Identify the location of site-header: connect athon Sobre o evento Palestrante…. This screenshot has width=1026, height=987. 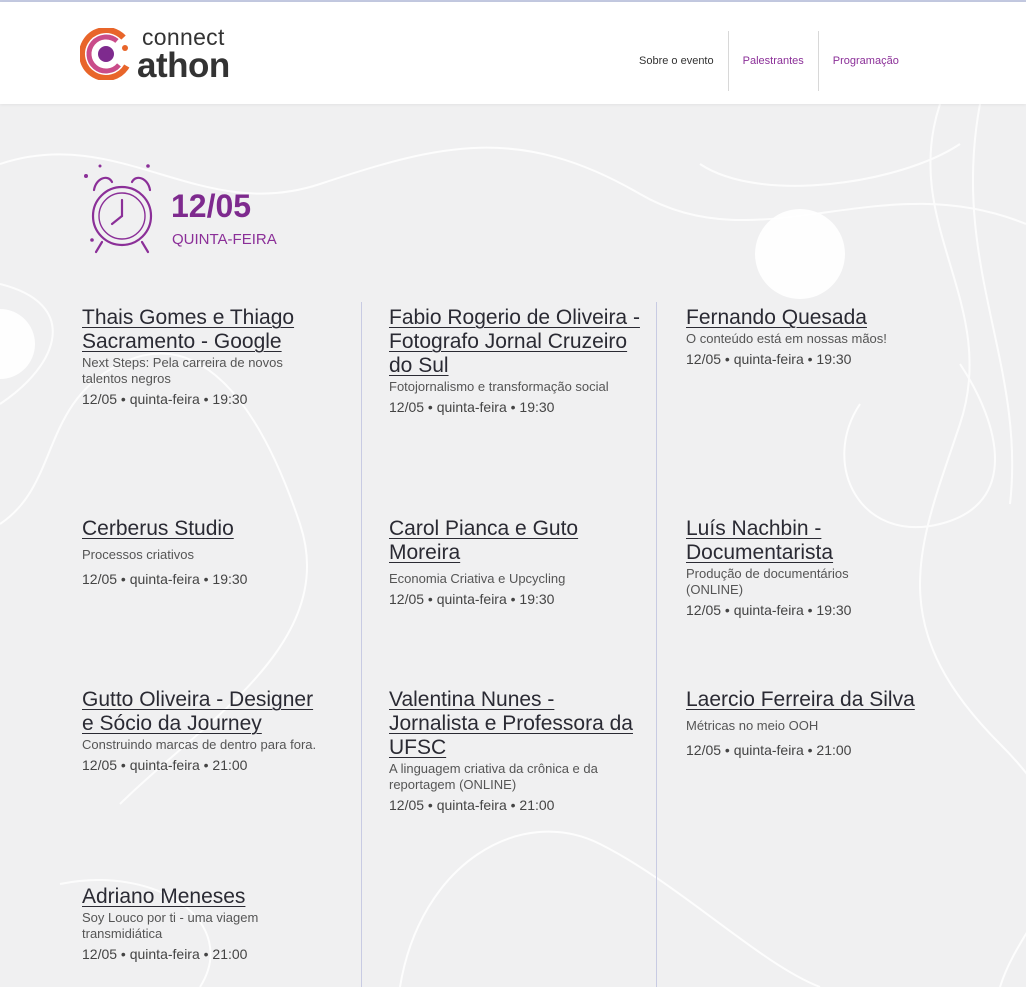
(513, 53).